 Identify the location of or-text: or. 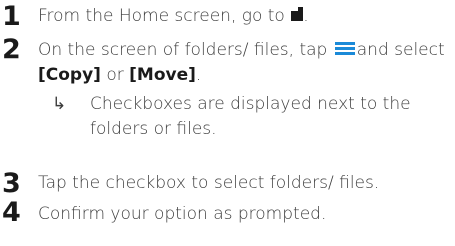
(115, 75).